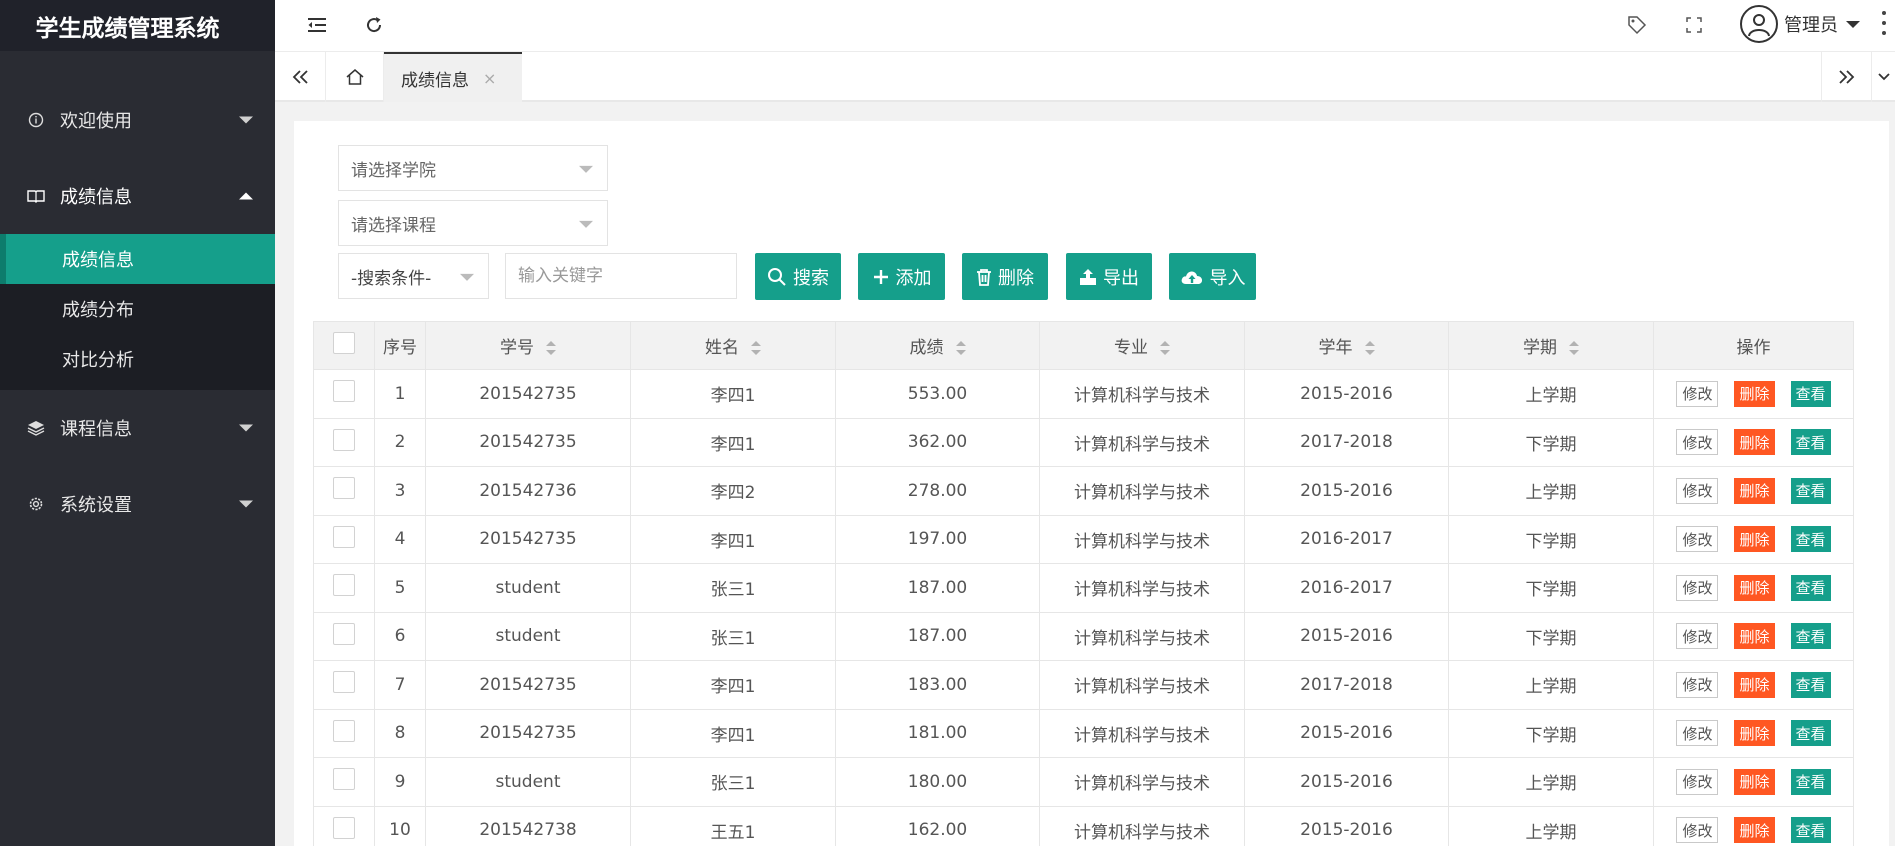 The width and height of the screenshot is (1895, 846). What do you see at coordinates (1212, 276) in the screenshot?
I see `import-button: 导入` at bounding box center [1212, 276].